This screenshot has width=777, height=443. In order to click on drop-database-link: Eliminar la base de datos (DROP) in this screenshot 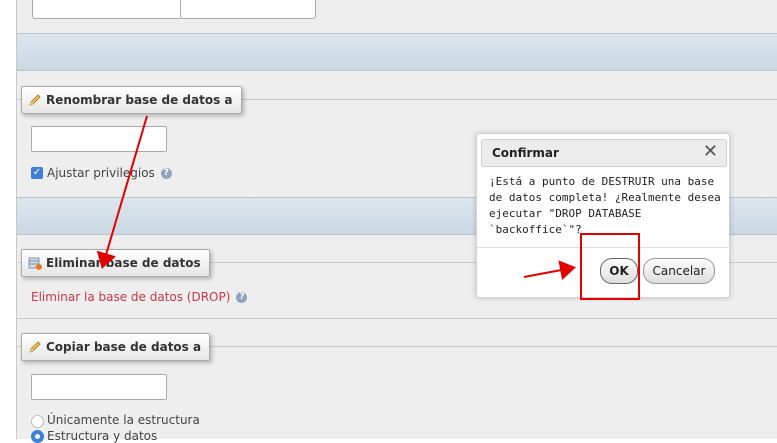, I will do `click(130, 297)`.